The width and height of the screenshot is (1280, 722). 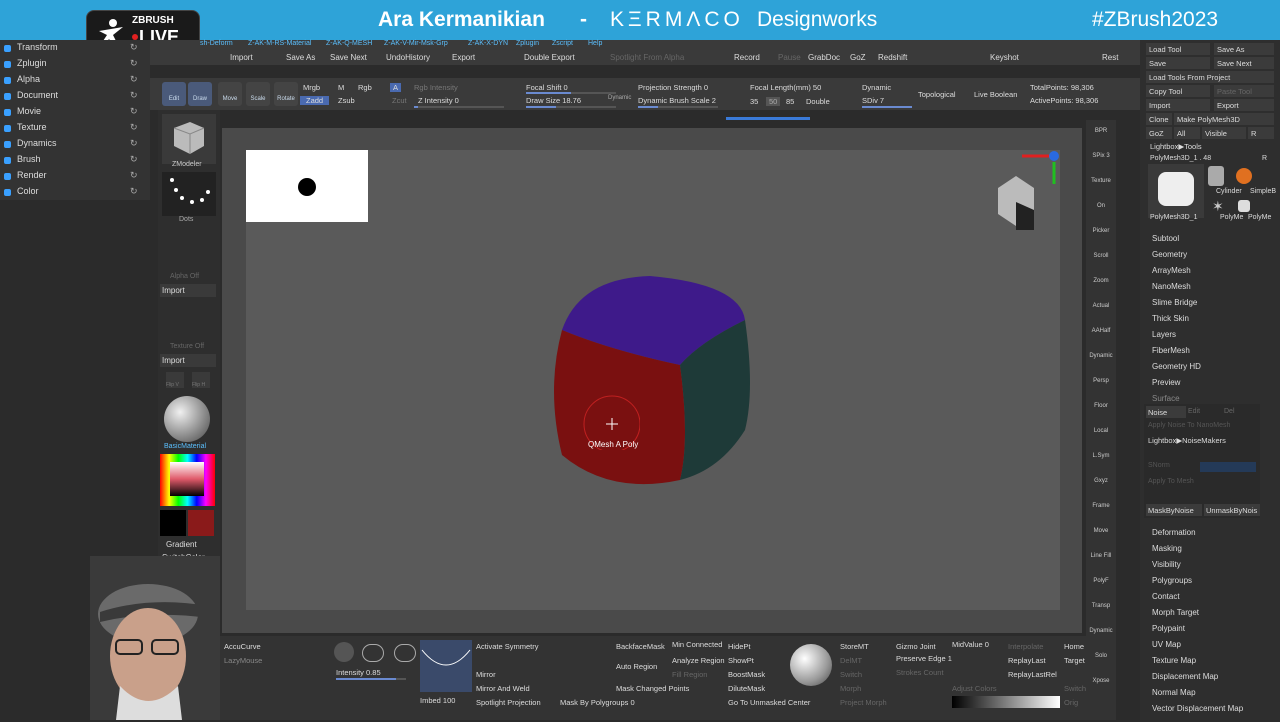 What do you see at coordinates (1004, 57) in the screenshot?
I see `action-keyshot: Keyshot` at bounding box center [1004, 57].